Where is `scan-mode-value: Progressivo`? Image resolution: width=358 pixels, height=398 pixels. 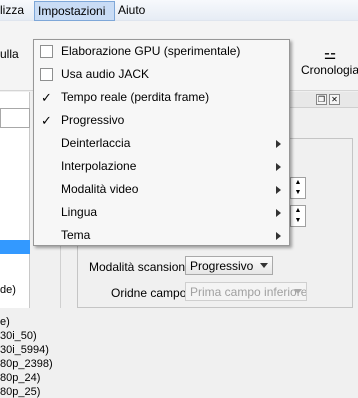 scan-mode-value: Progressivo is located at coordinates (222, 266).